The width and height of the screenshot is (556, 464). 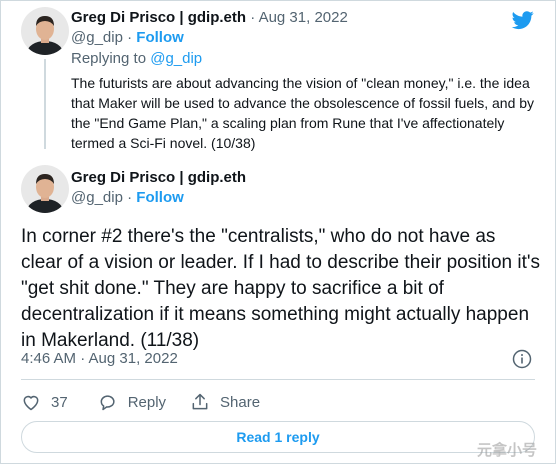 I want to click on author-name: Greg Di Prisco | gdip.eth, so click(x=158, y=177).